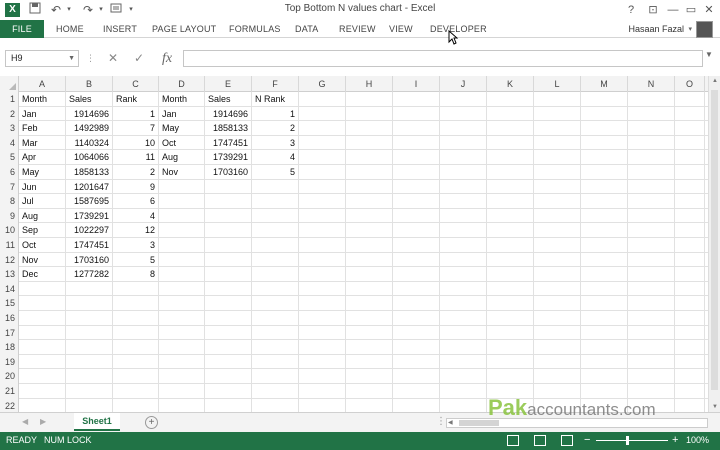 The width and height of the screenshot is (720, 450). What do you see at coordinates (182, 187) in the screenshot?
I see `cell-d7` at bounding box center [182, 187].